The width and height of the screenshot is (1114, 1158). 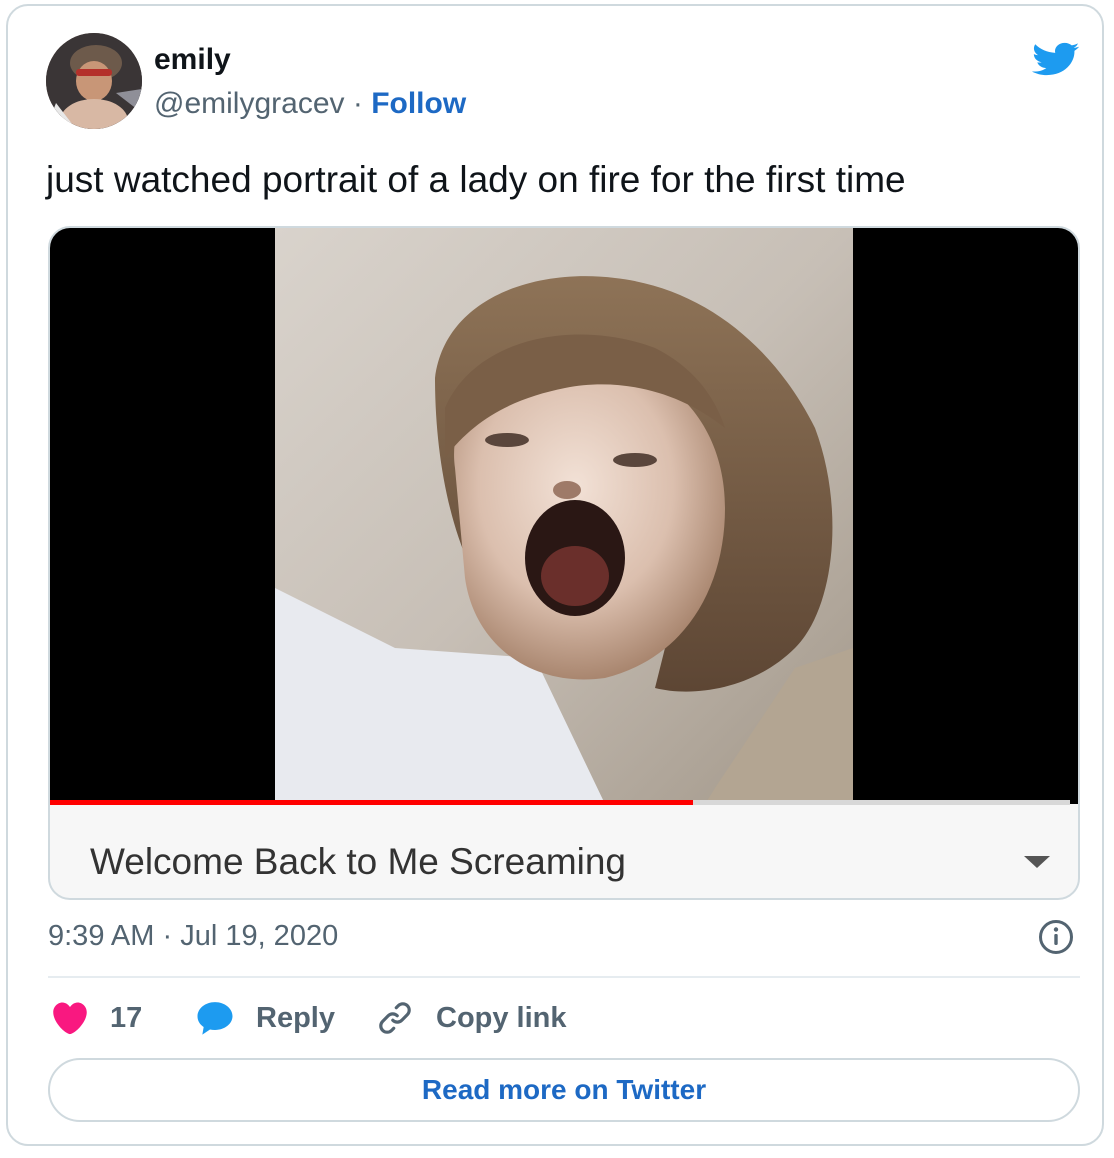 I want to click on video-progress-fill, so click(x=371, y=802).